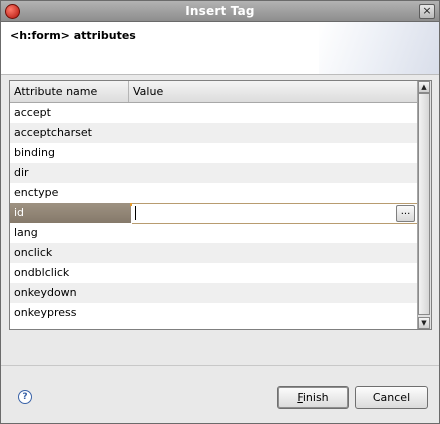  Describe the element at coordinates (42, 272) in the screenshot. I see `attribute-name-cell: ondblclick` at that location.